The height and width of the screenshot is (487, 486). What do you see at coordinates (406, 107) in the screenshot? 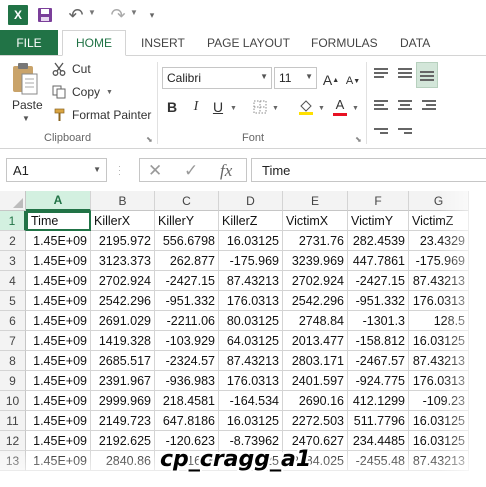
I see `align-center-icon` at bounding box center [406, 107].